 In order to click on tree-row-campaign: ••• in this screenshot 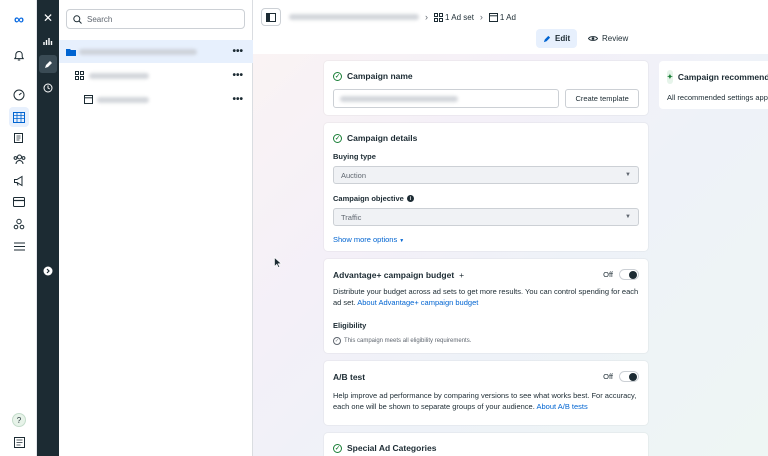, I will do `click(156, 51)`.